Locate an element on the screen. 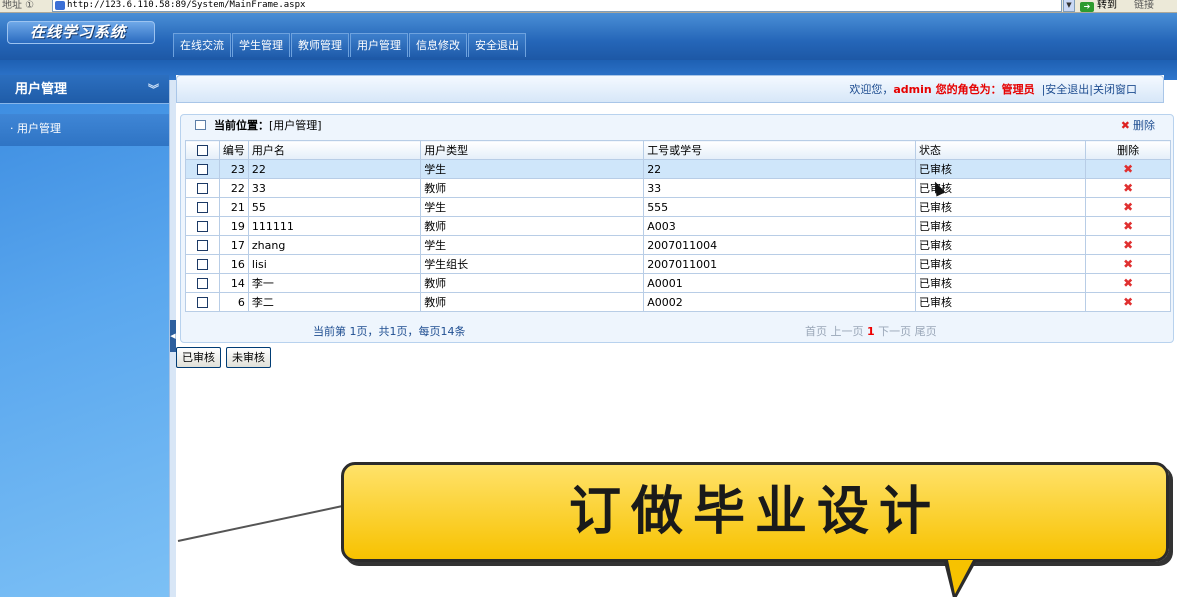  nav-tab-teachers: 教师管理 is located at coordinates (320, 45).